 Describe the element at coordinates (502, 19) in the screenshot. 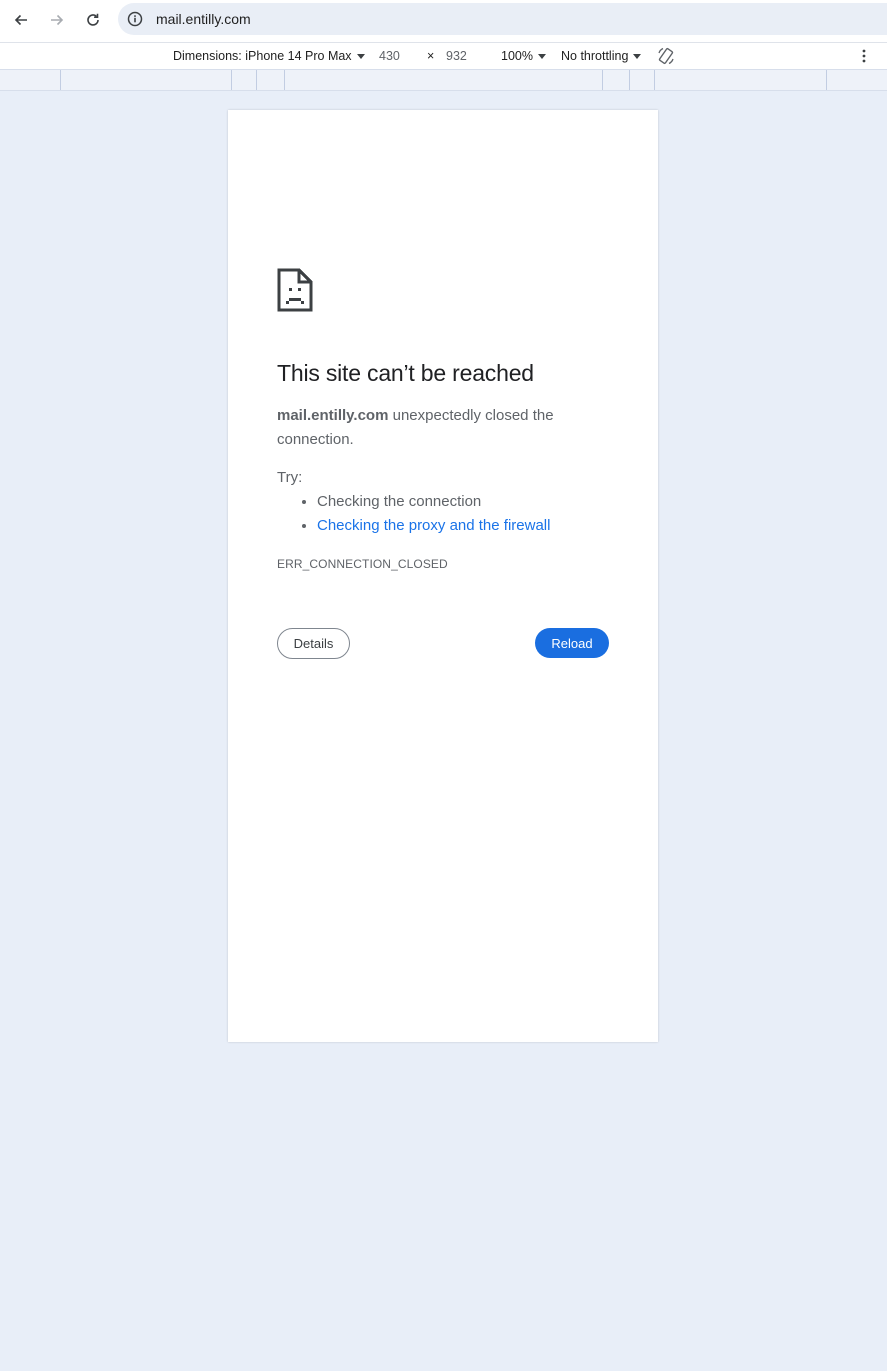

I see `address-bar: mail.entilly.com` at that location.